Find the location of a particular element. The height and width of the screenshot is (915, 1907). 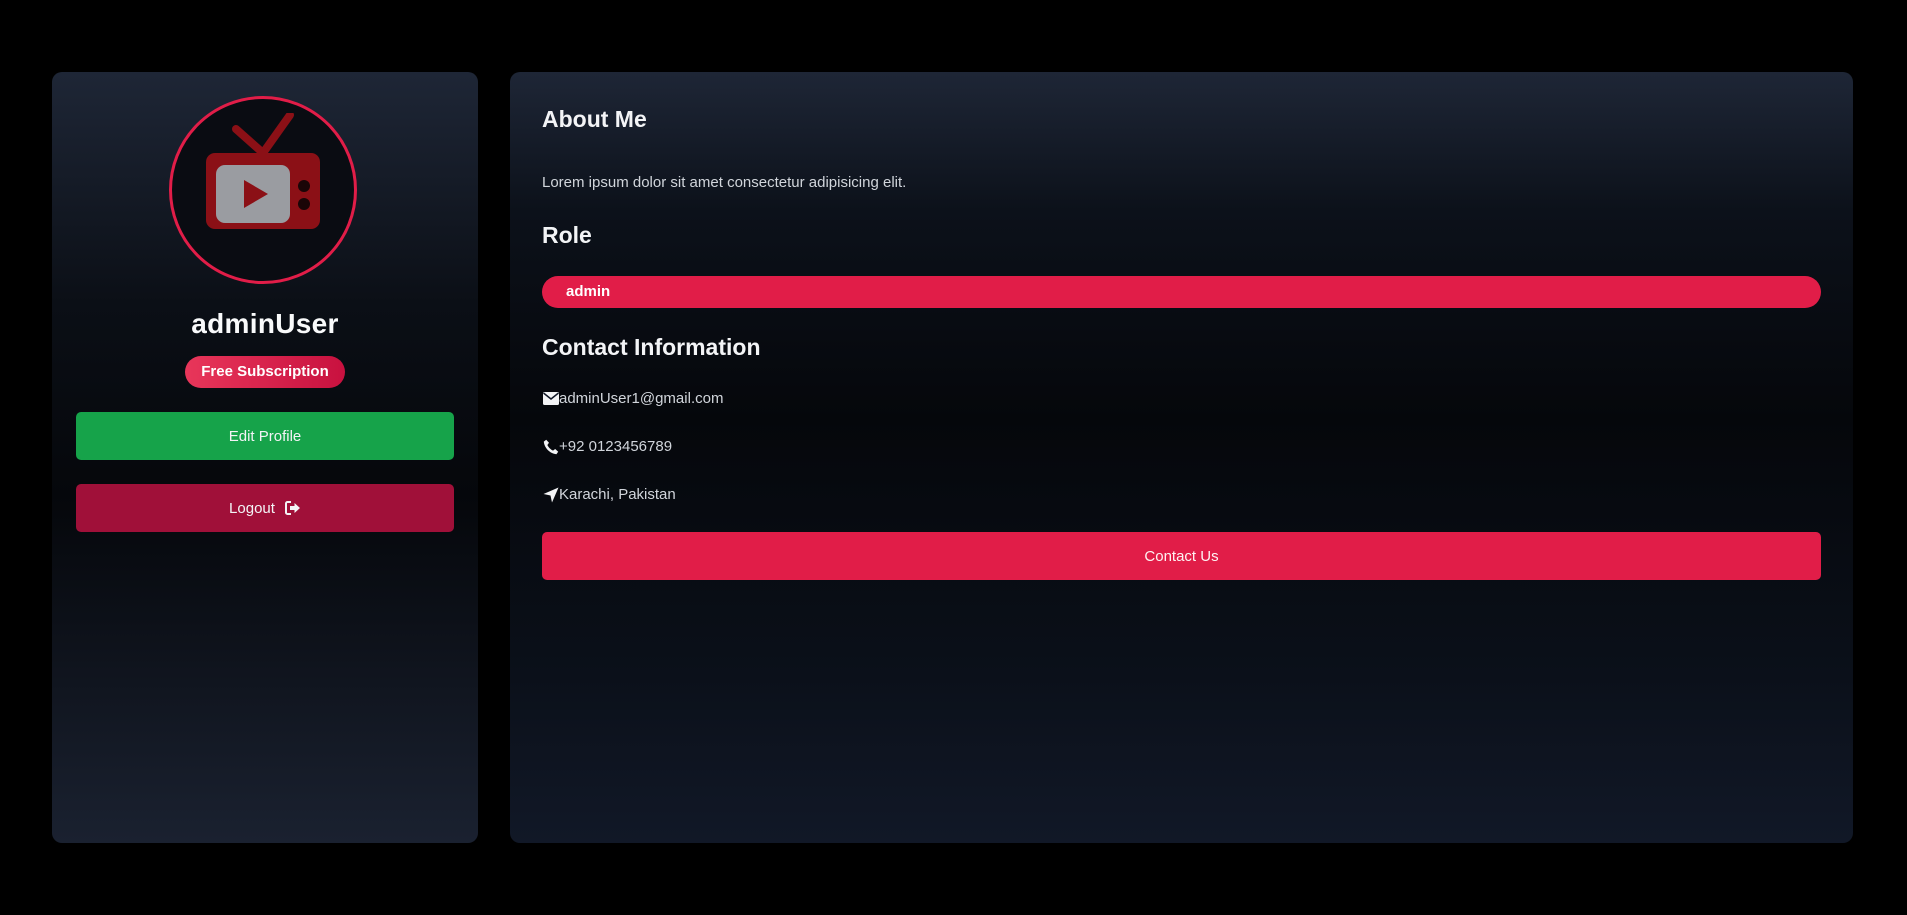

role-badge: admin is located at coordinates (1181, 292).